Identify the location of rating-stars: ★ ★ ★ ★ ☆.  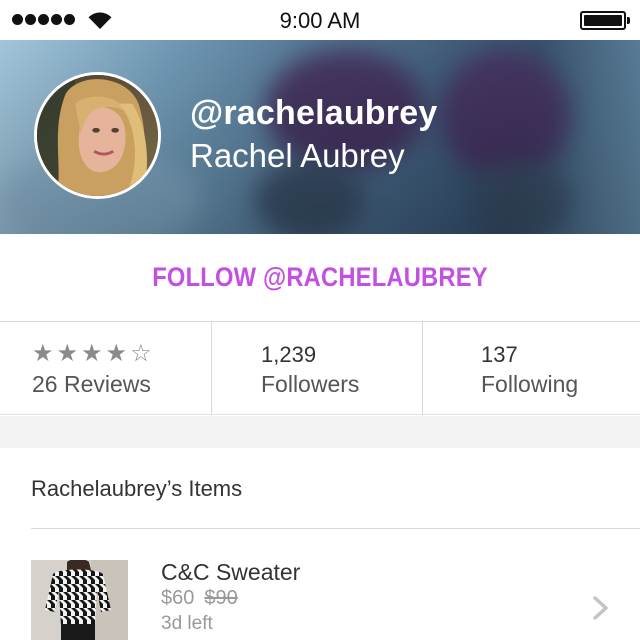
(92, 354).